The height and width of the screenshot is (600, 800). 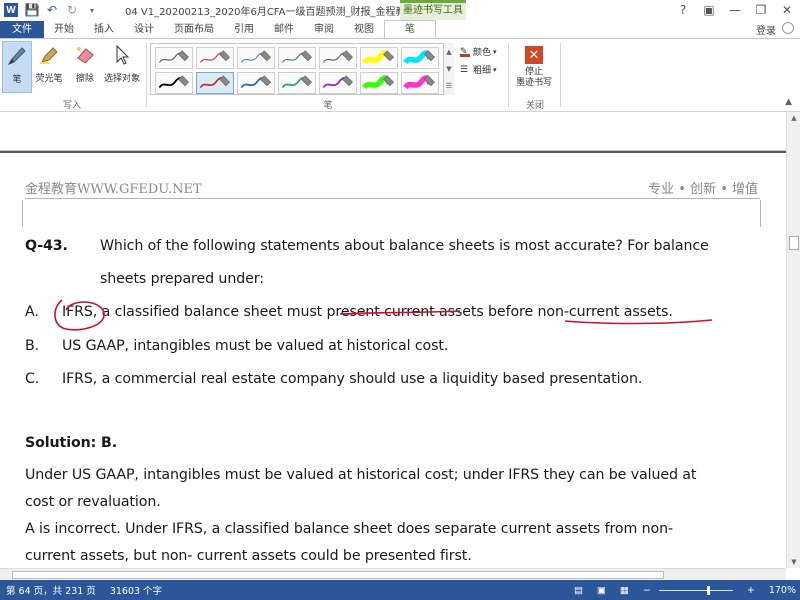 What do you see at coordinates (751, 590) in the screenshot?
I see `zoom-in-icon: +` at bounding box center [751, 590].